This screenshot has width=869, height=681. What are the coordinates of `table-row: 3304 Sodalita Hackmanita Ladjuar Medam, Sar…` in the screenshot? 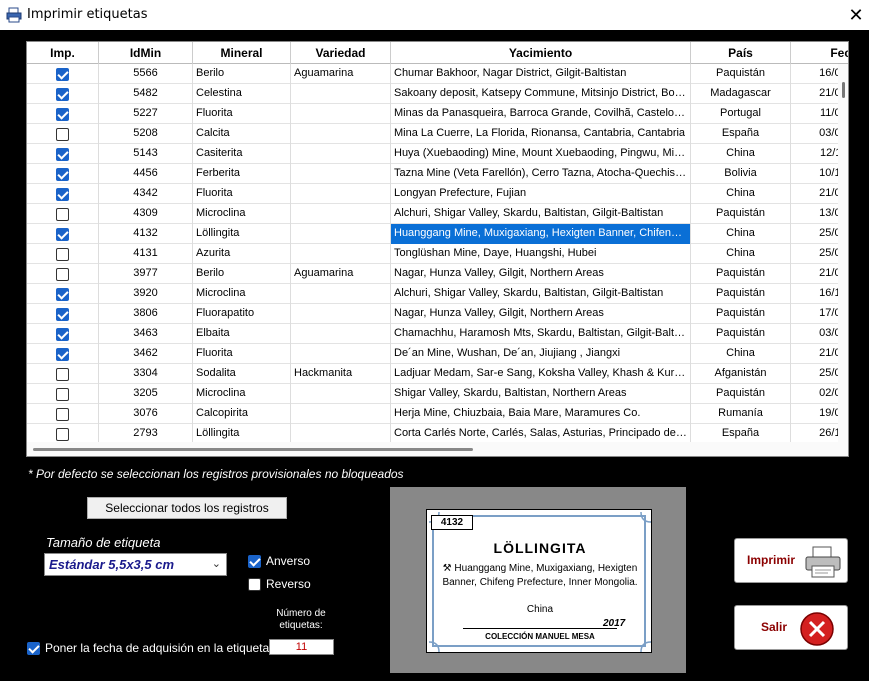 It's located at (437, 374).